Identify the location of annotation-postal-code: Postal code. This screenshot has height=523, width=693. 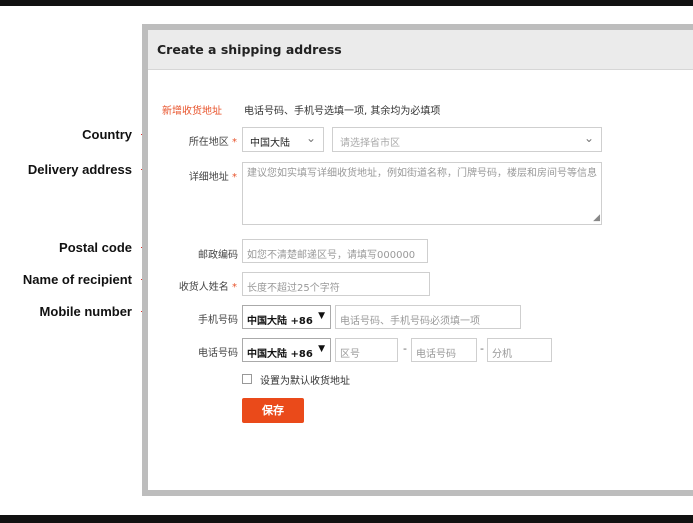
(95, 247).